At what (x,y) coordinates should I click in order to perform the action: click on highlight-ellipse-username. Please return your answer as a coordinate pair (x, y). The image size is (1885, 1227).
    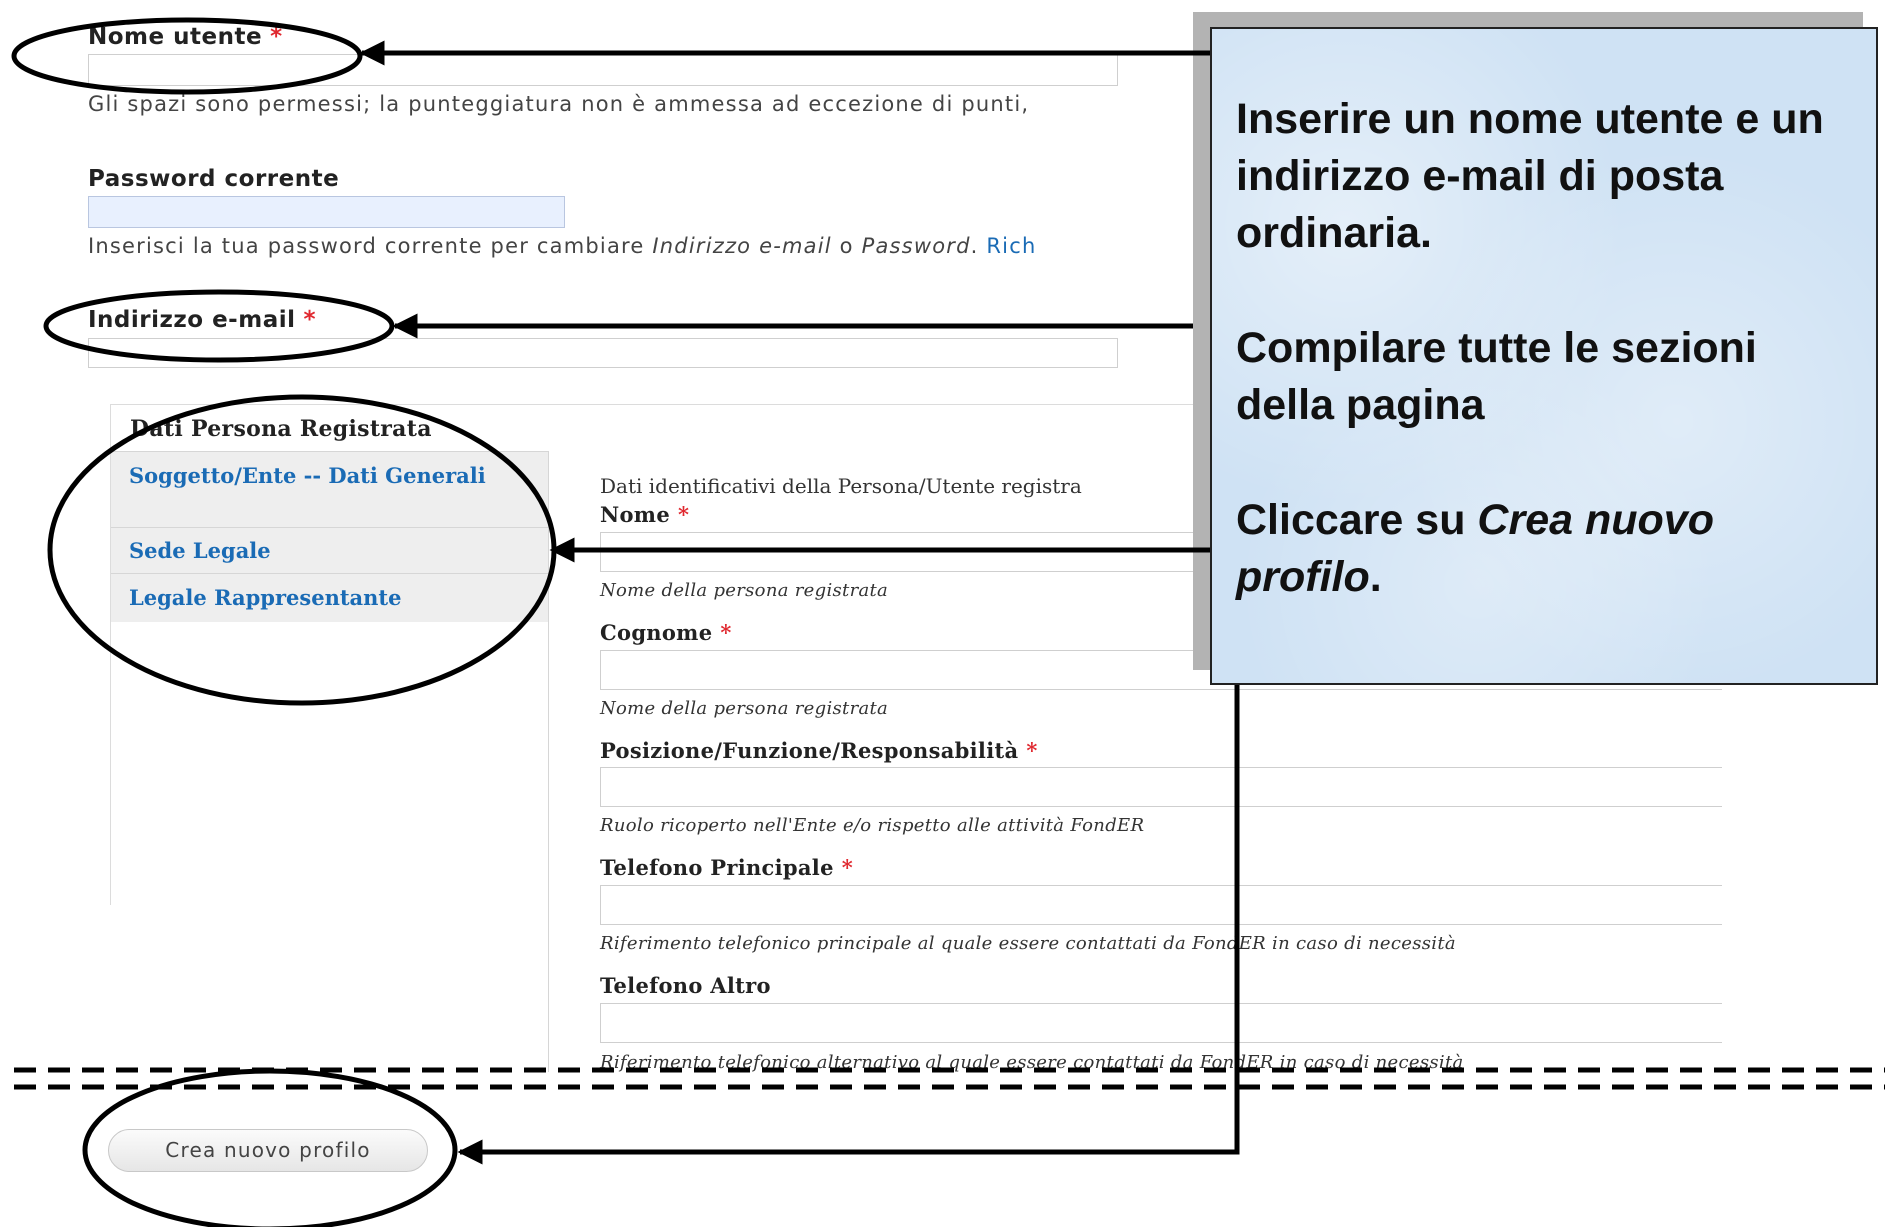
    Looking at the image, I should click on (187, 56).